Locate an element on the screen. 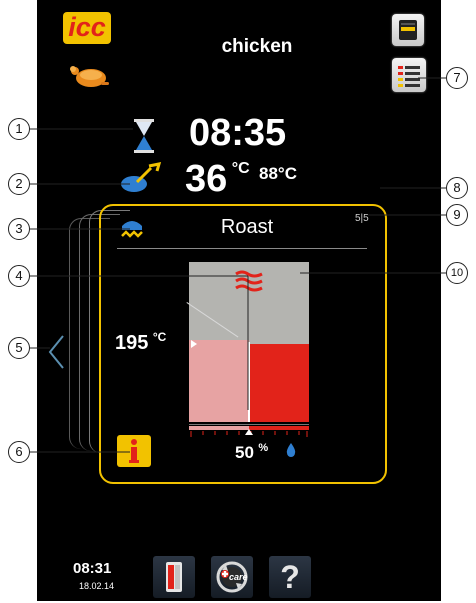 This screenshot has height=603, width=476. cabinet-temperature: 195 °C is located at coordinates (140, 342).